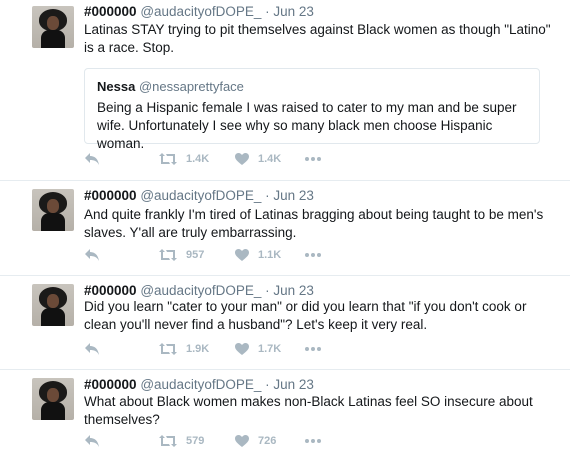  What do you see at coordinates (183, 349) in the screenshot?
I see `retweet-button: 1.9K` at bounding box center [183, 349].